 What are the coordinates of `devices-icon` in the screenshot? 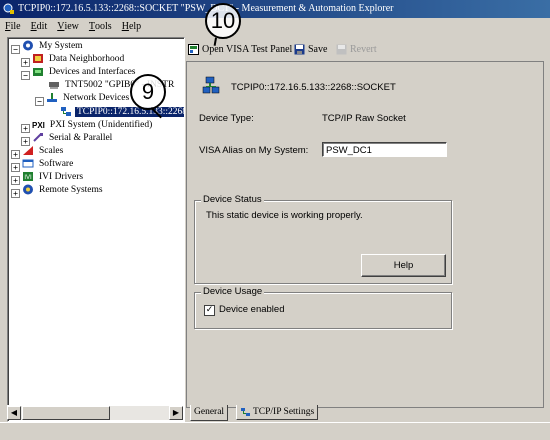 It's located at (38, 72).